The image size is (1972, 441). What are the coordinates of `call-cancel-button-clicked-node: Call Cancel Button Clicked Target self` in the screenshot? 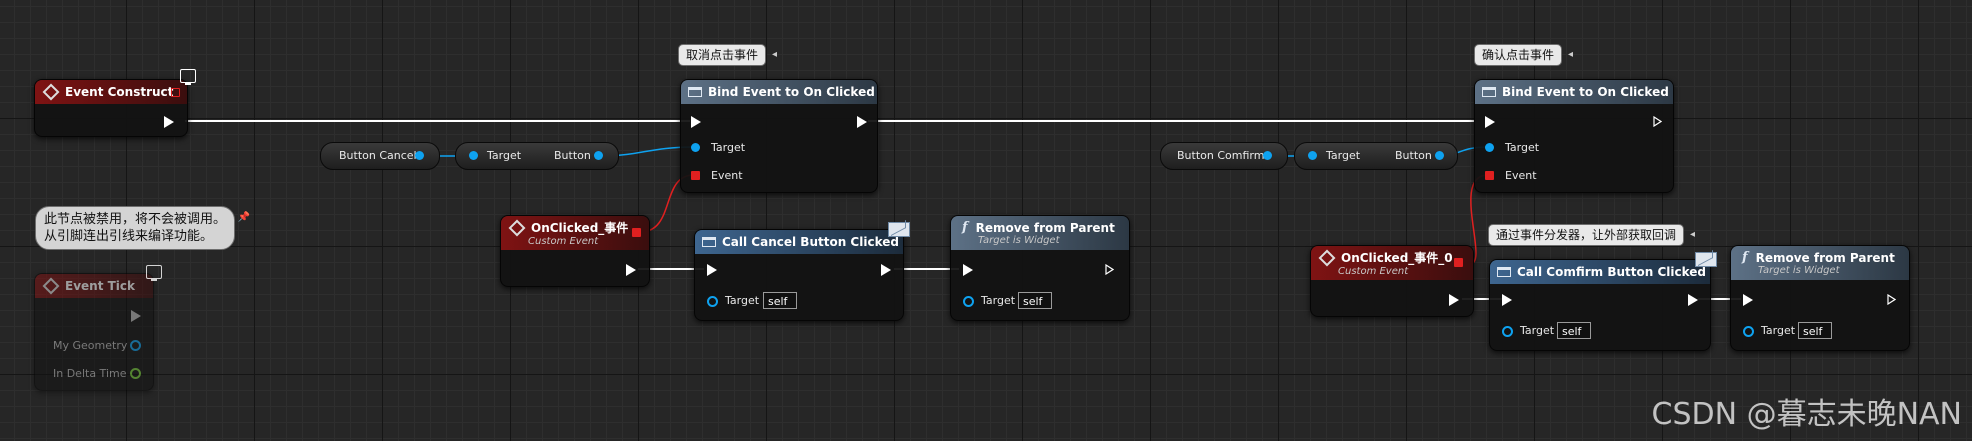 It's located at (799, 275).